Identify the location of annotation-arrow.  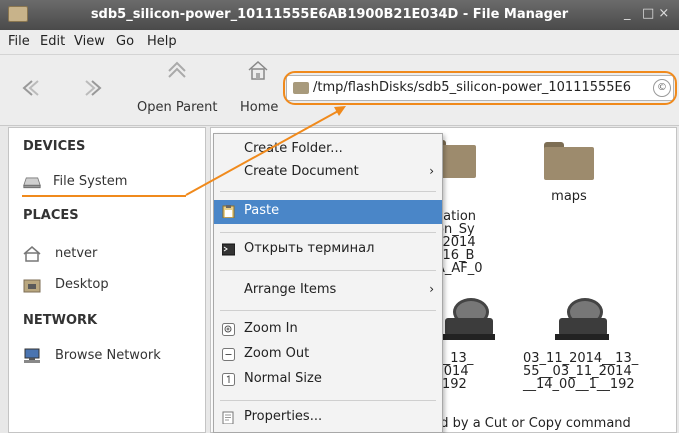
(265, 151).